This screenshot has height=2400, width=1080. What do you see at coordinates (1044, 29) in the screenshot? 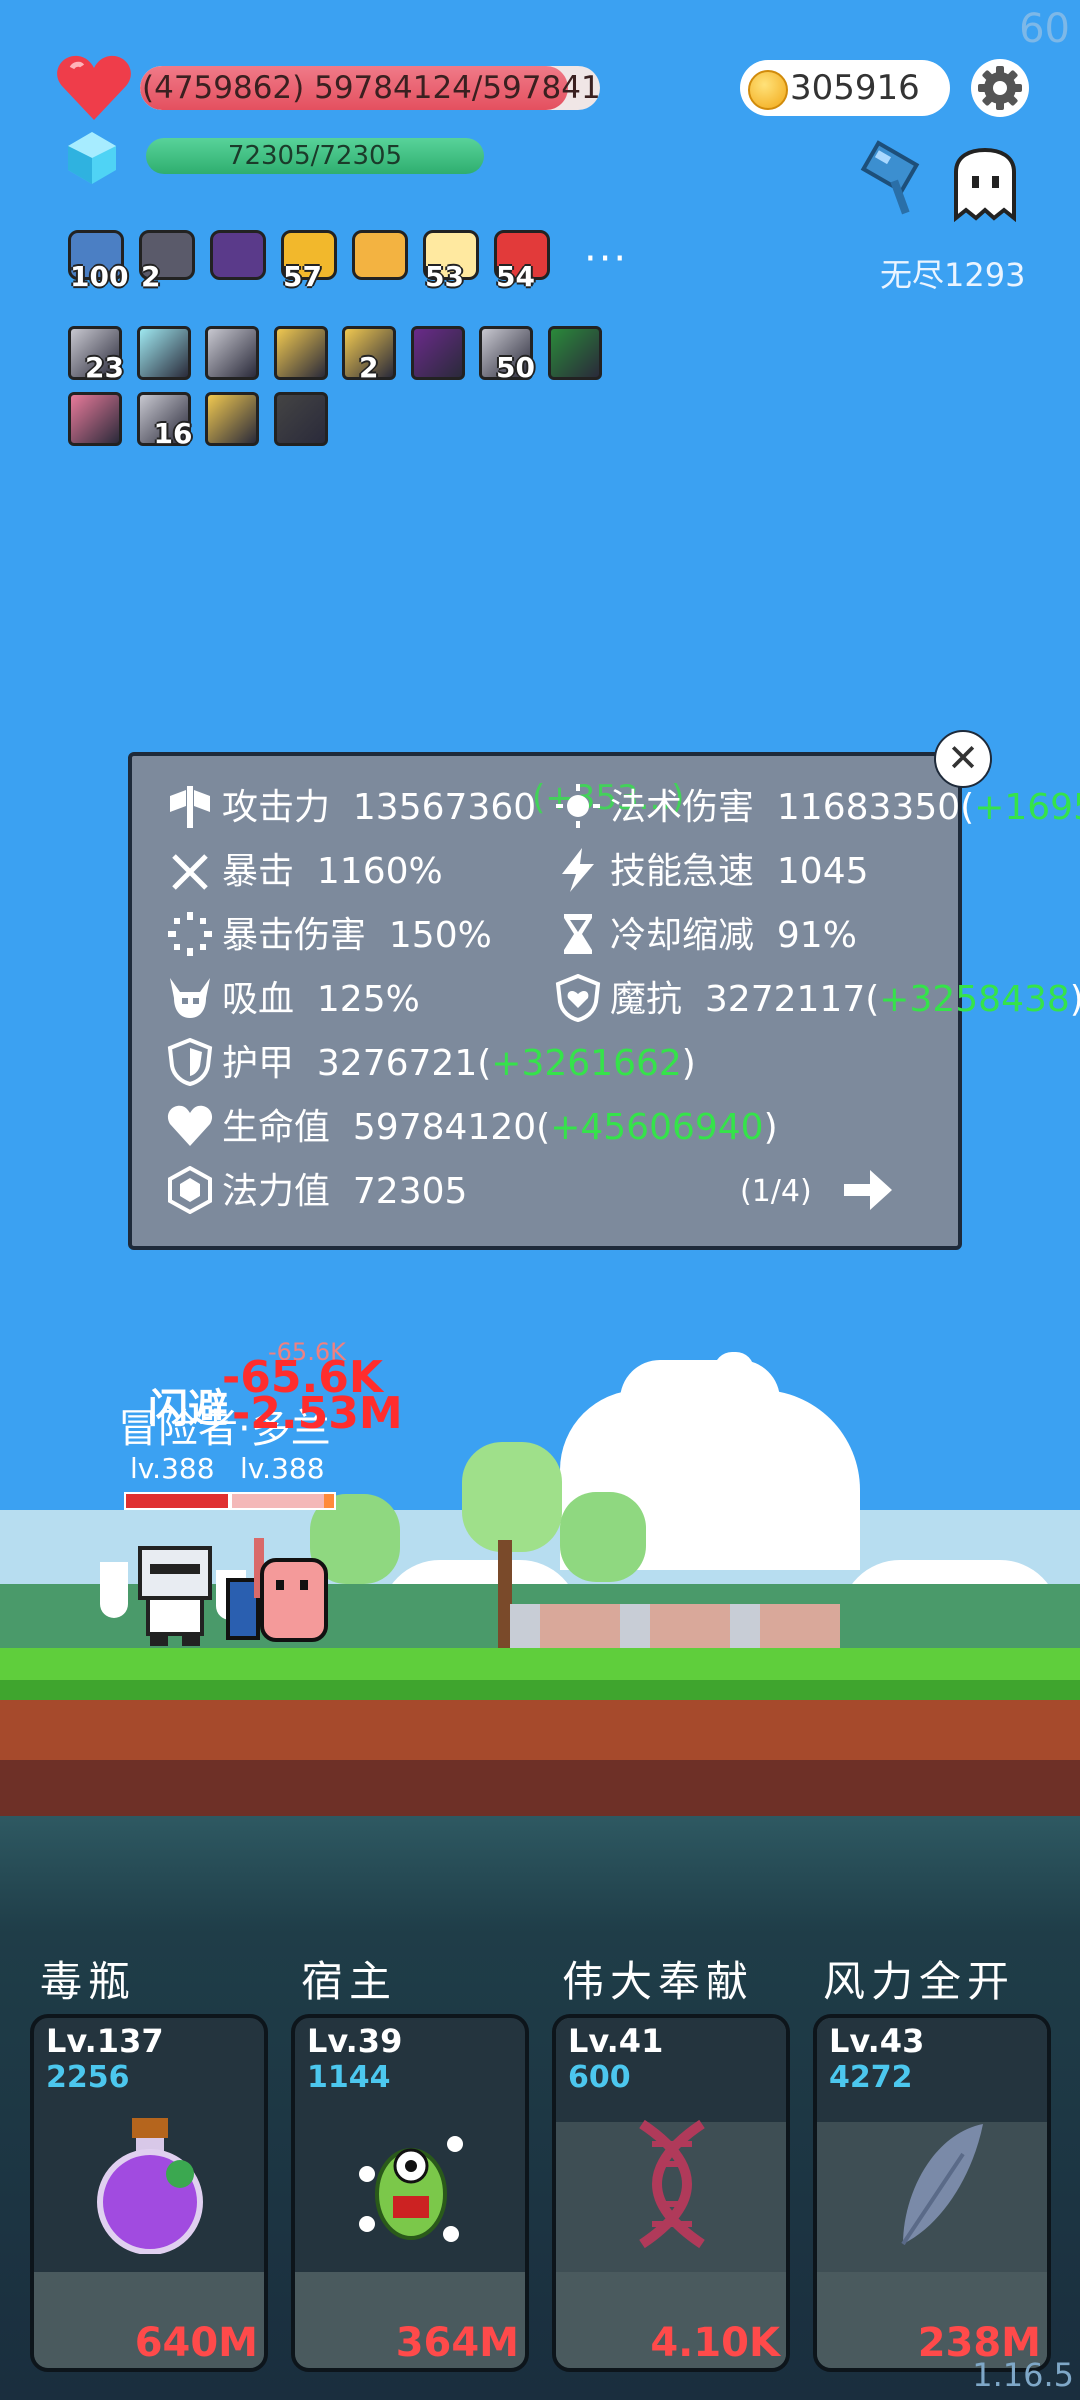
I see `fps-counter: 60` at bounding box center [1044, 29].